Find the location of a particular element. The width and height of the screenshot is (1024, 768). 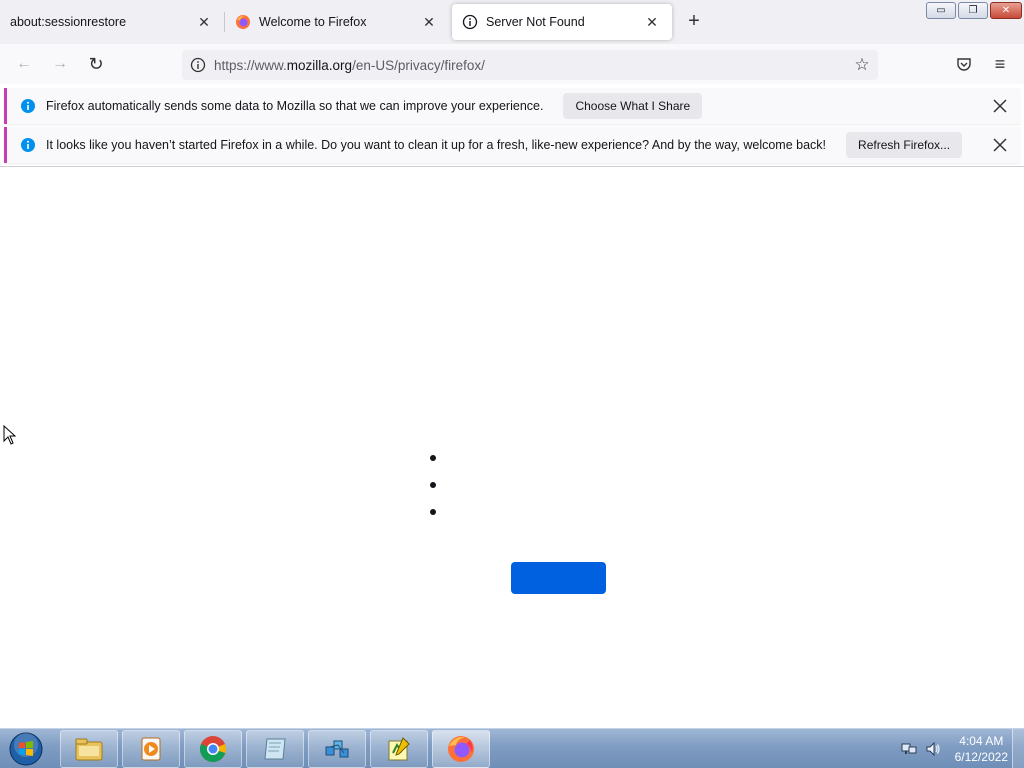

tab-session-restore: about:sessionrestore ✕ is located at coordinates (112, 22).